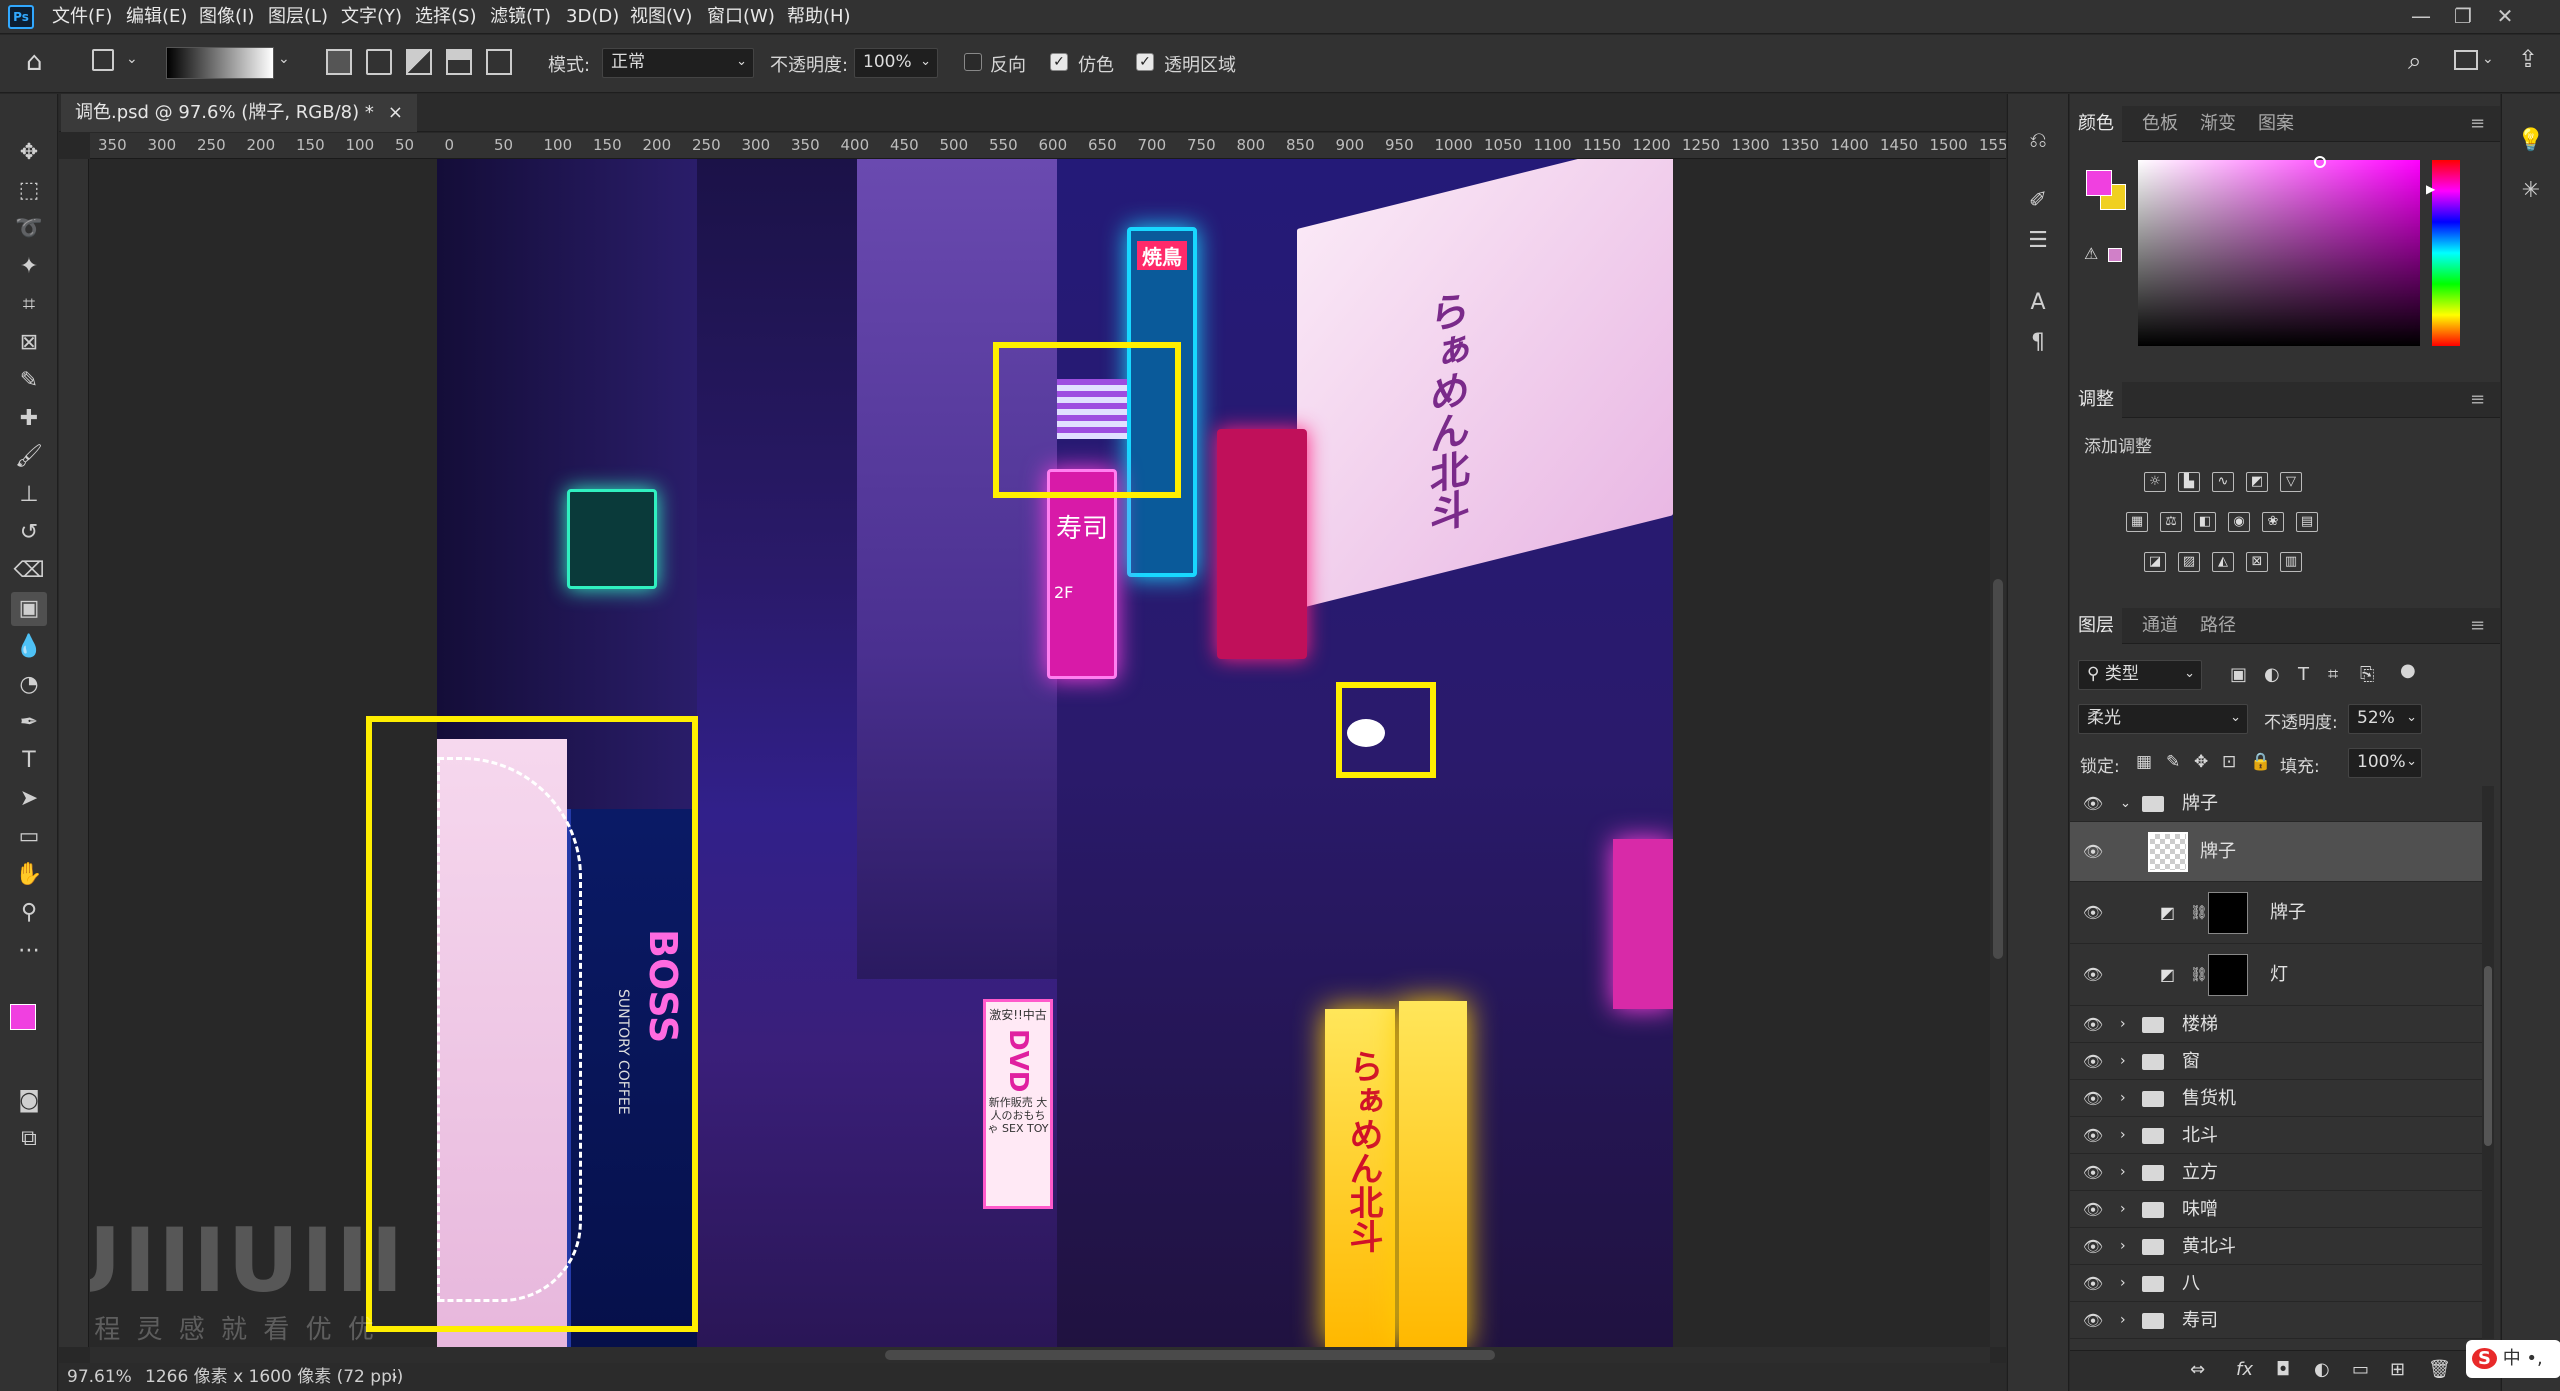  Describe the element at coordinates (2096, 400) in the screenshot. I see `tab-adjustments: 调整` at that location.